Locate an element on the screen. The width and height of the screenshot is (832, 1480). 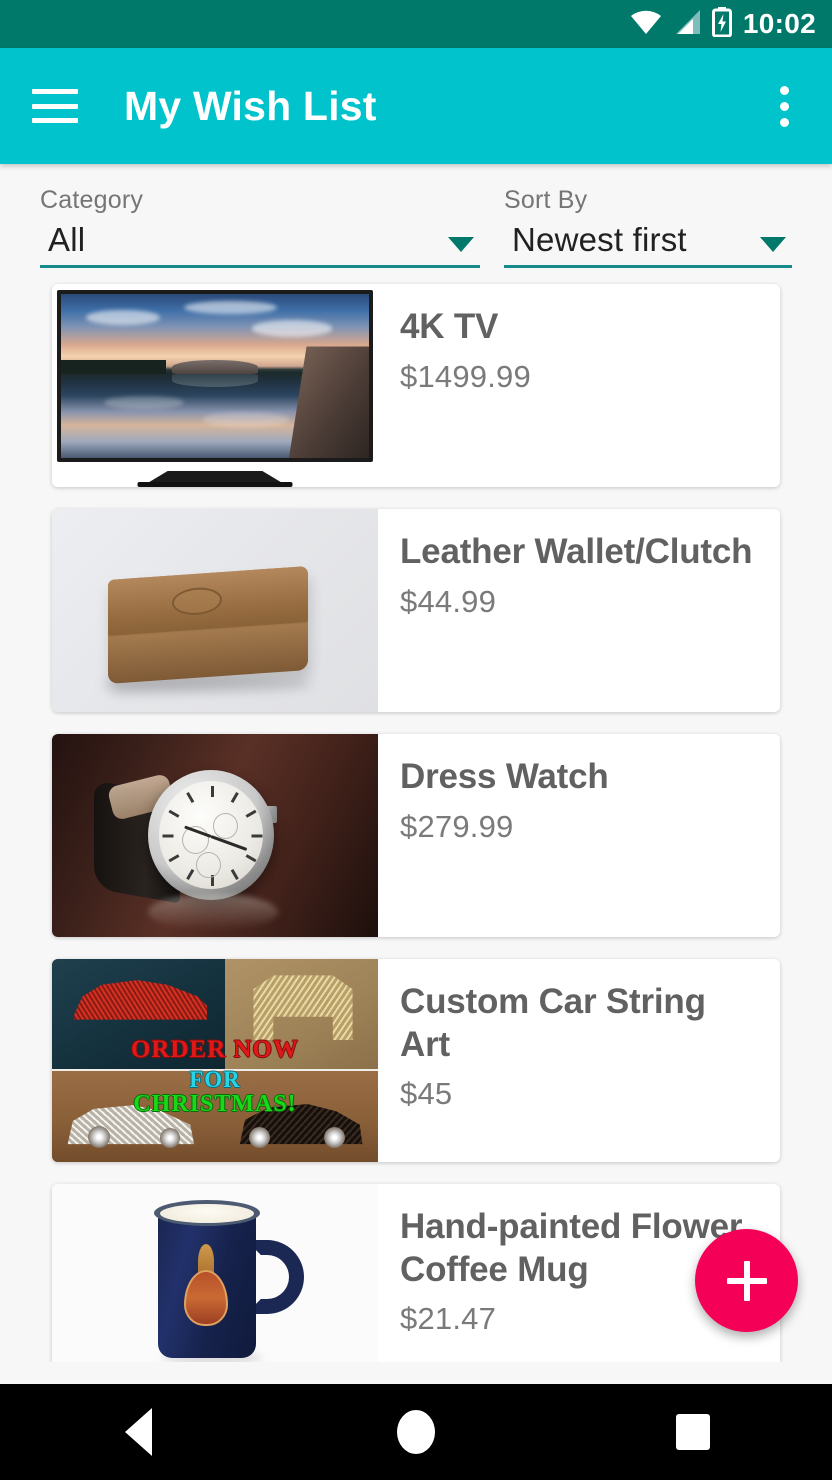
item-thumbnail-dress-watch is located at coordinates (215, 835).